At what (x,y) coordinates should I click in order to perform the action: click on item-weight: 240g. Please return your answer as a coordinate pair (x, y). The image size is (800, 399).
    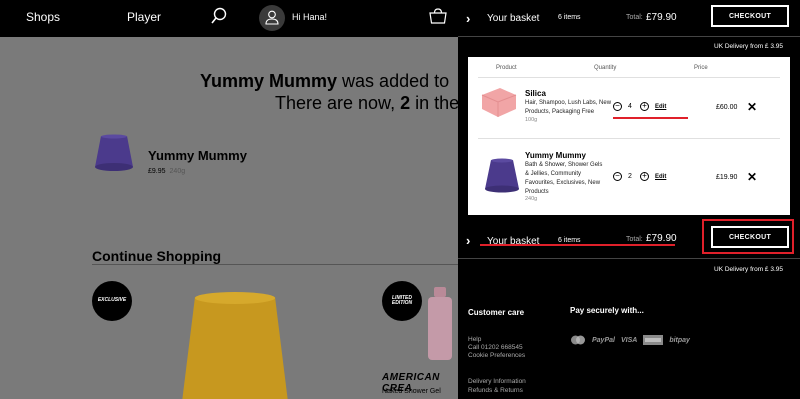
    Looking at the image, I should click on (531, 199).